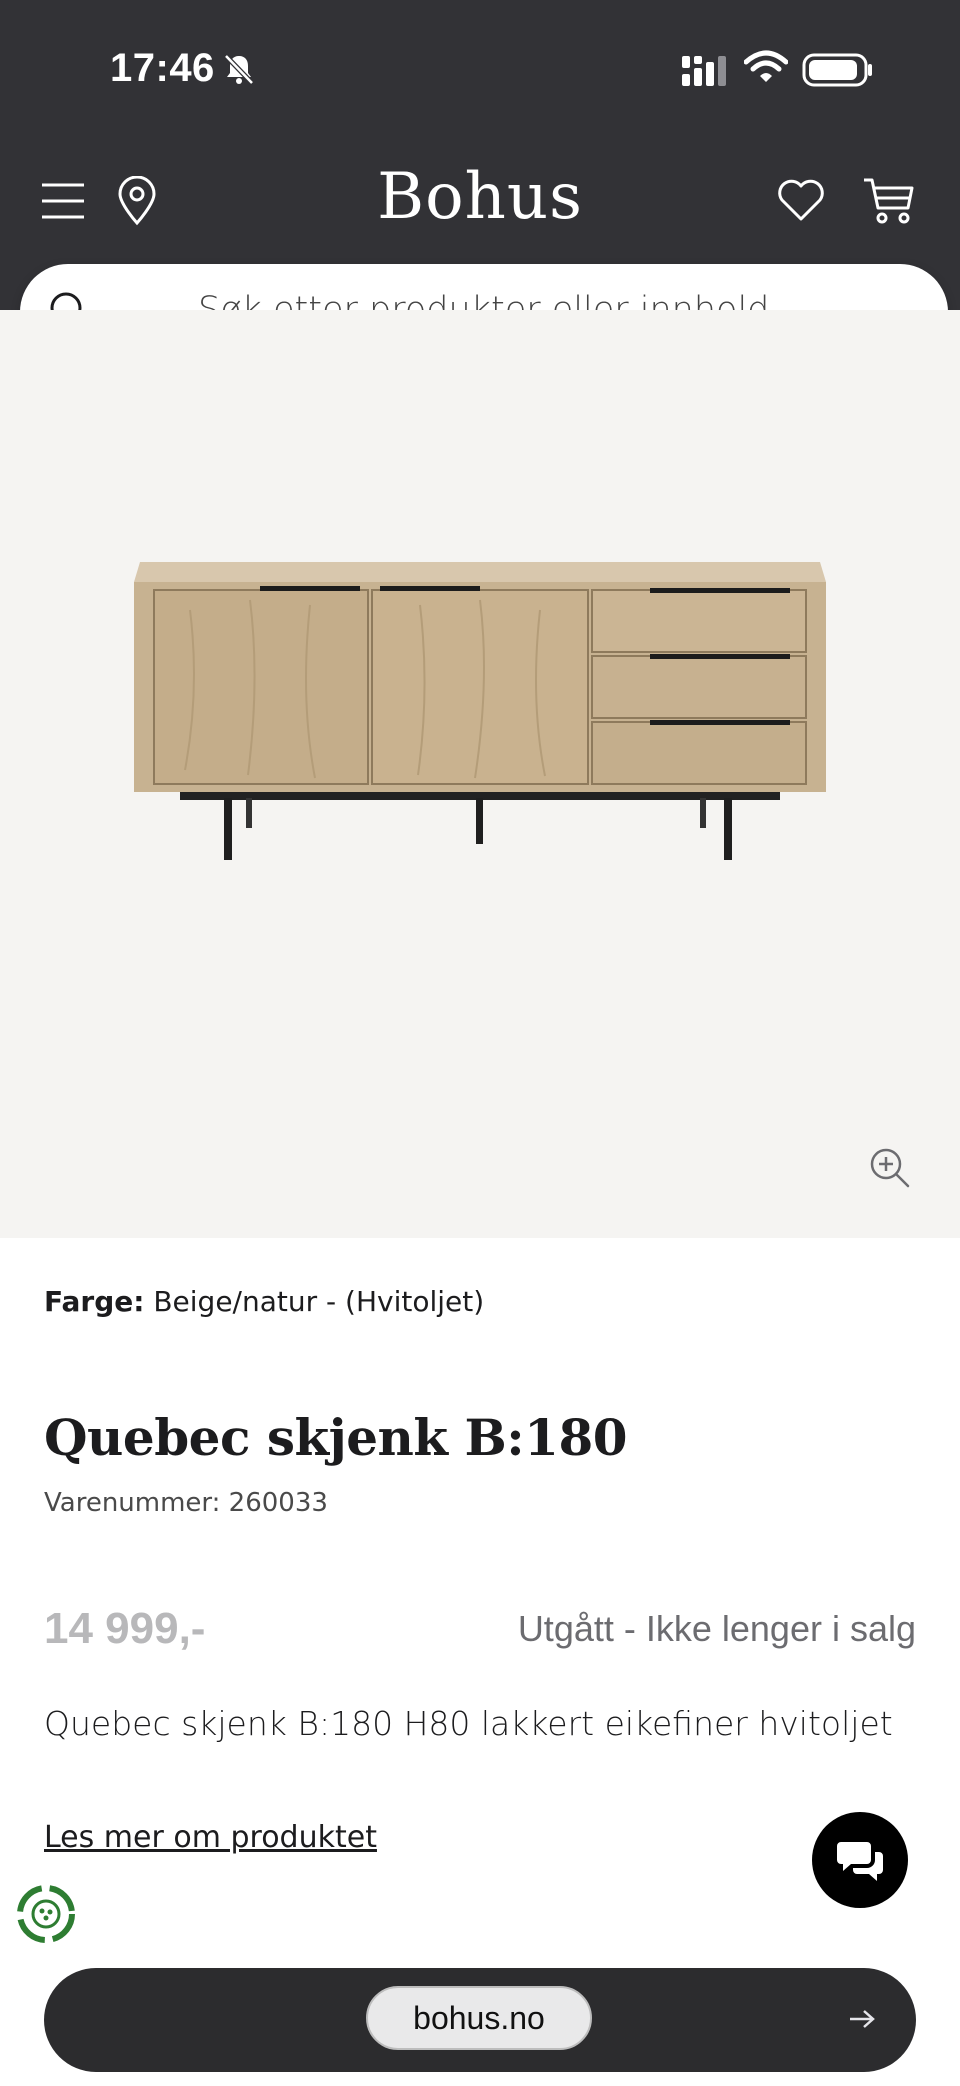 Image resolution: width=960 pixels, height=2086 pixels. What do you see at coordinates (162, 68) in the screenshot?
I see `status-time: 17:46` at bounding box center [162, 68].